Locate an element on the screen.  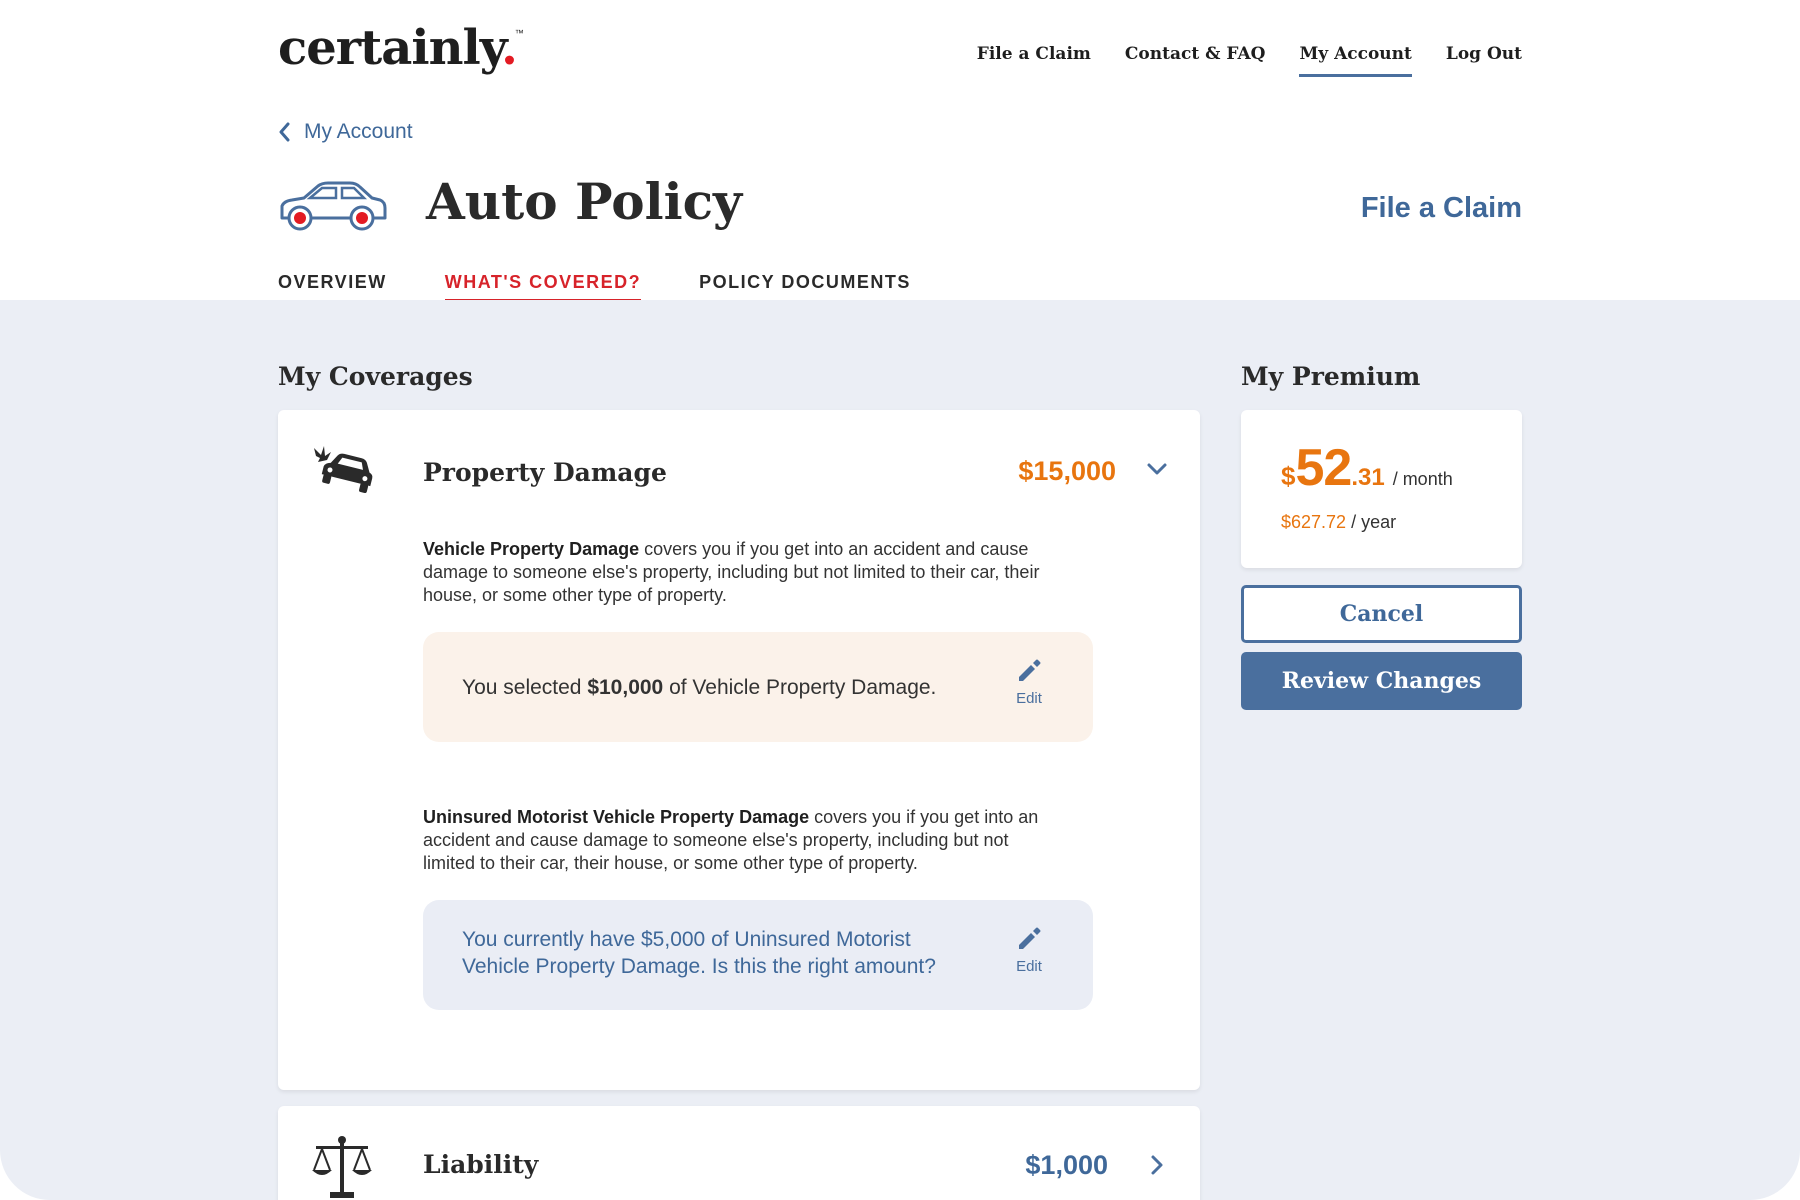
review-changes-button: Review Changes is located at coordinates (1381, 681).